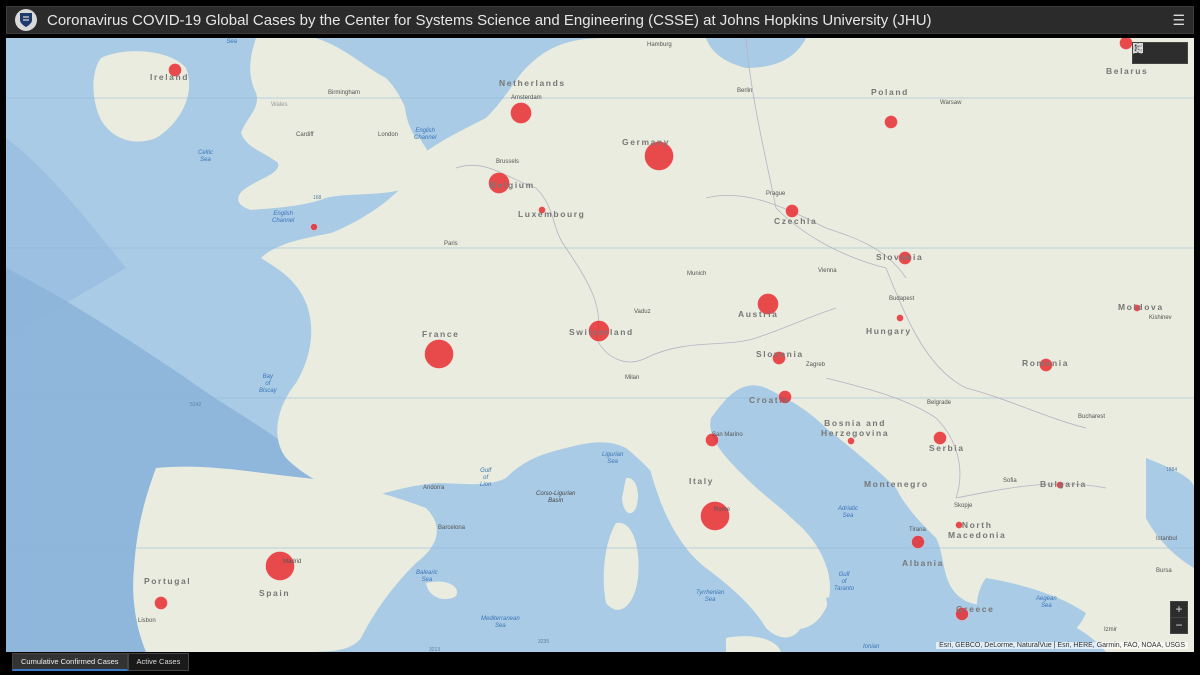 Image resolution: width=1200 pixels, height=675 pixels. I want to click on hamburger-menu-icon: ☰, so click(1178, 20).